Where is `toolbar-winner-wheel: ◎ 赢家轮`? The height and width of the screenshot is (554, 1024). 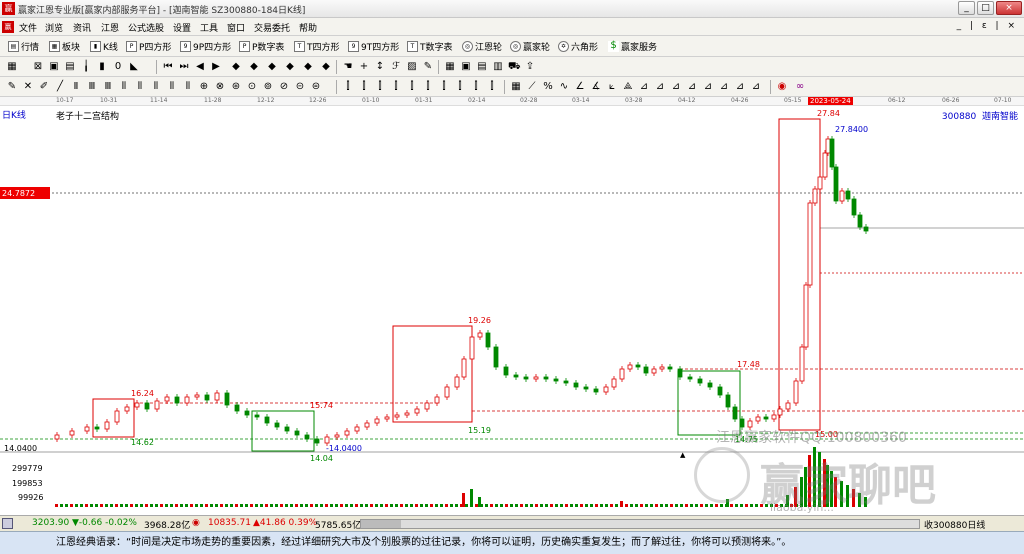 toolbar-winner-wheel: ◎ 赢家轮 is located at coordinates (530, 46).